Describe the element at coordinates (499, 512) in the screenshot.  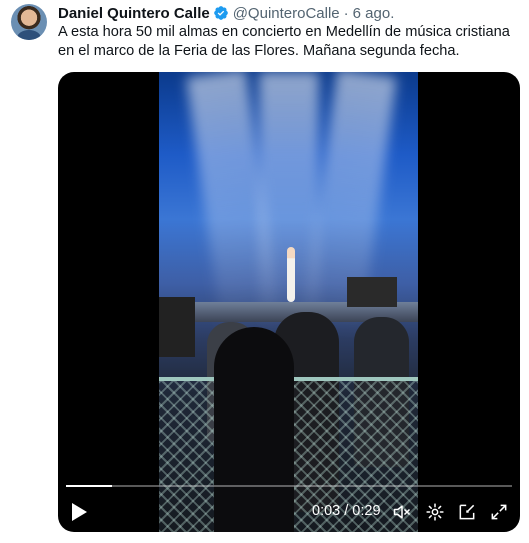
I see `fullscreen-icon` at that location.